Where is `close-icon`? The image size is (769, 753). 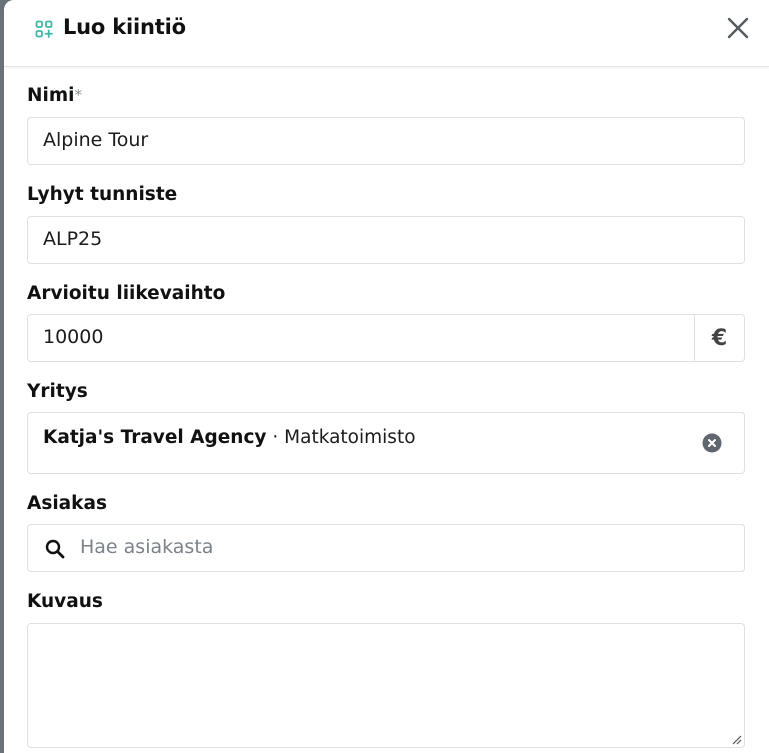
close-icon is located at coordinates (738, 28).